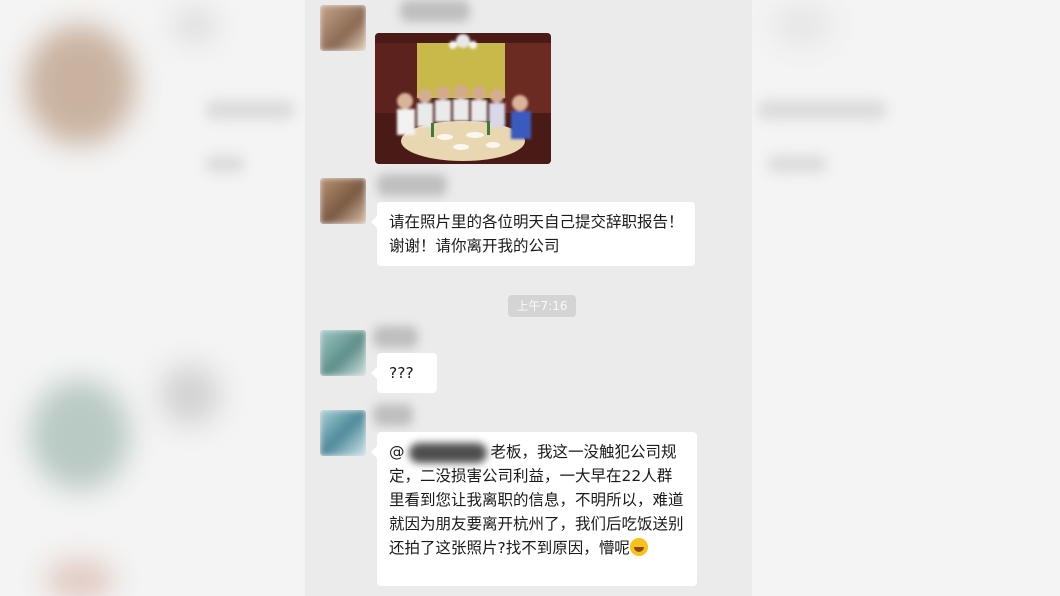 This screenshot has width=1060, height=596. I want to click on redacted-mention, so click(447, 452).